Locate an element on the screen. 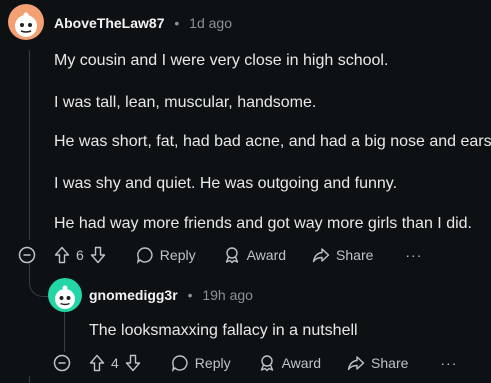 Image resolution: width=491 pixels, height=383 pixels. vote-controls: 6 is located at coordinates (80, 255).